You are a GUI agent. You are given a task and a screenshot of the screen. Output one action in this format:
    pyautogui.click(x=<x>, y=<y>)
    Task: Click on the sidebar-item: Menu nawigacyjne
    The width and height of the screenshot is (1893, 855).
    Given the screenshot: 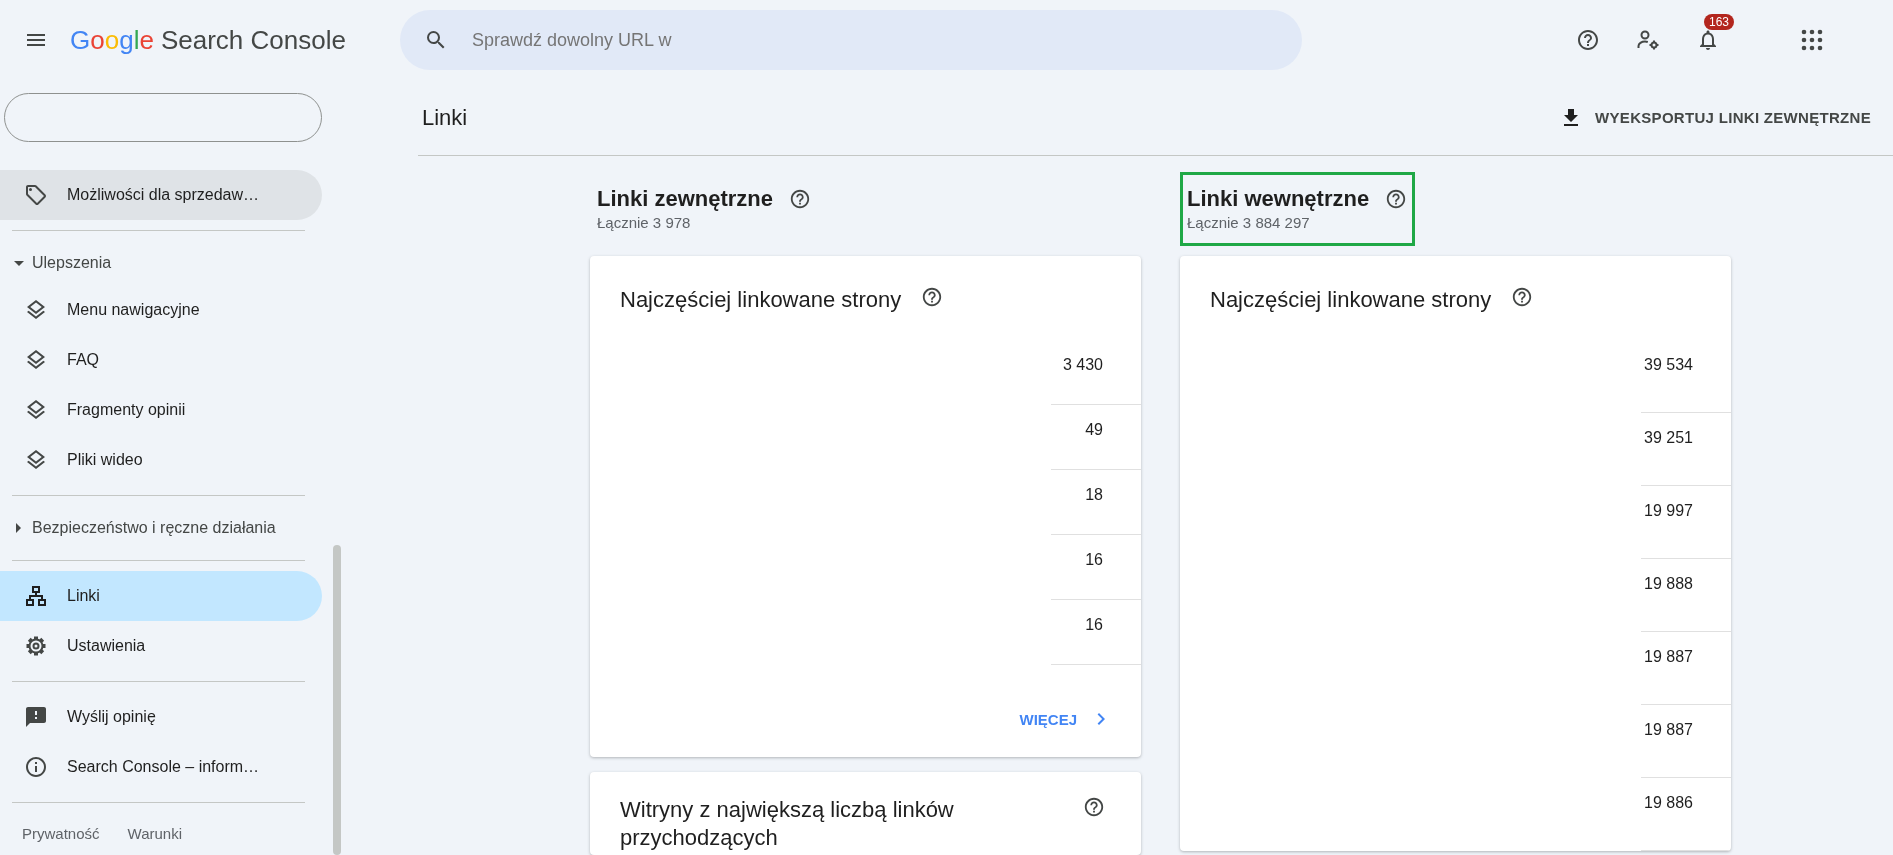 What is the action you would take?
    pyautogui.click(x=161, y=310)
    